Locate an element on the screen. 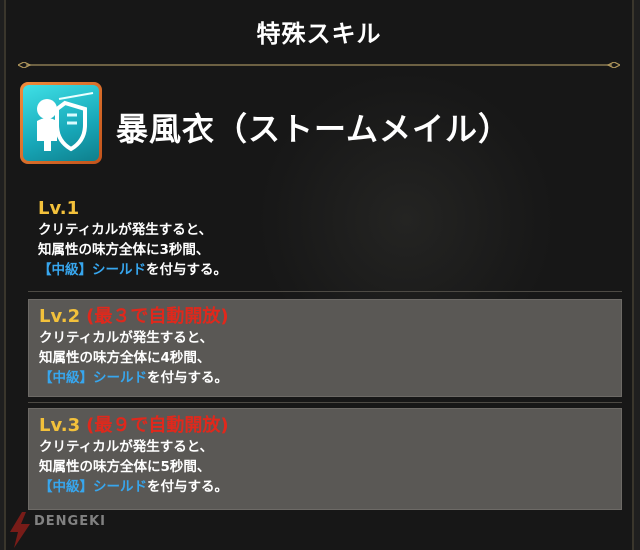  level-label: Lv.3 is located at coordinates (60, 425).